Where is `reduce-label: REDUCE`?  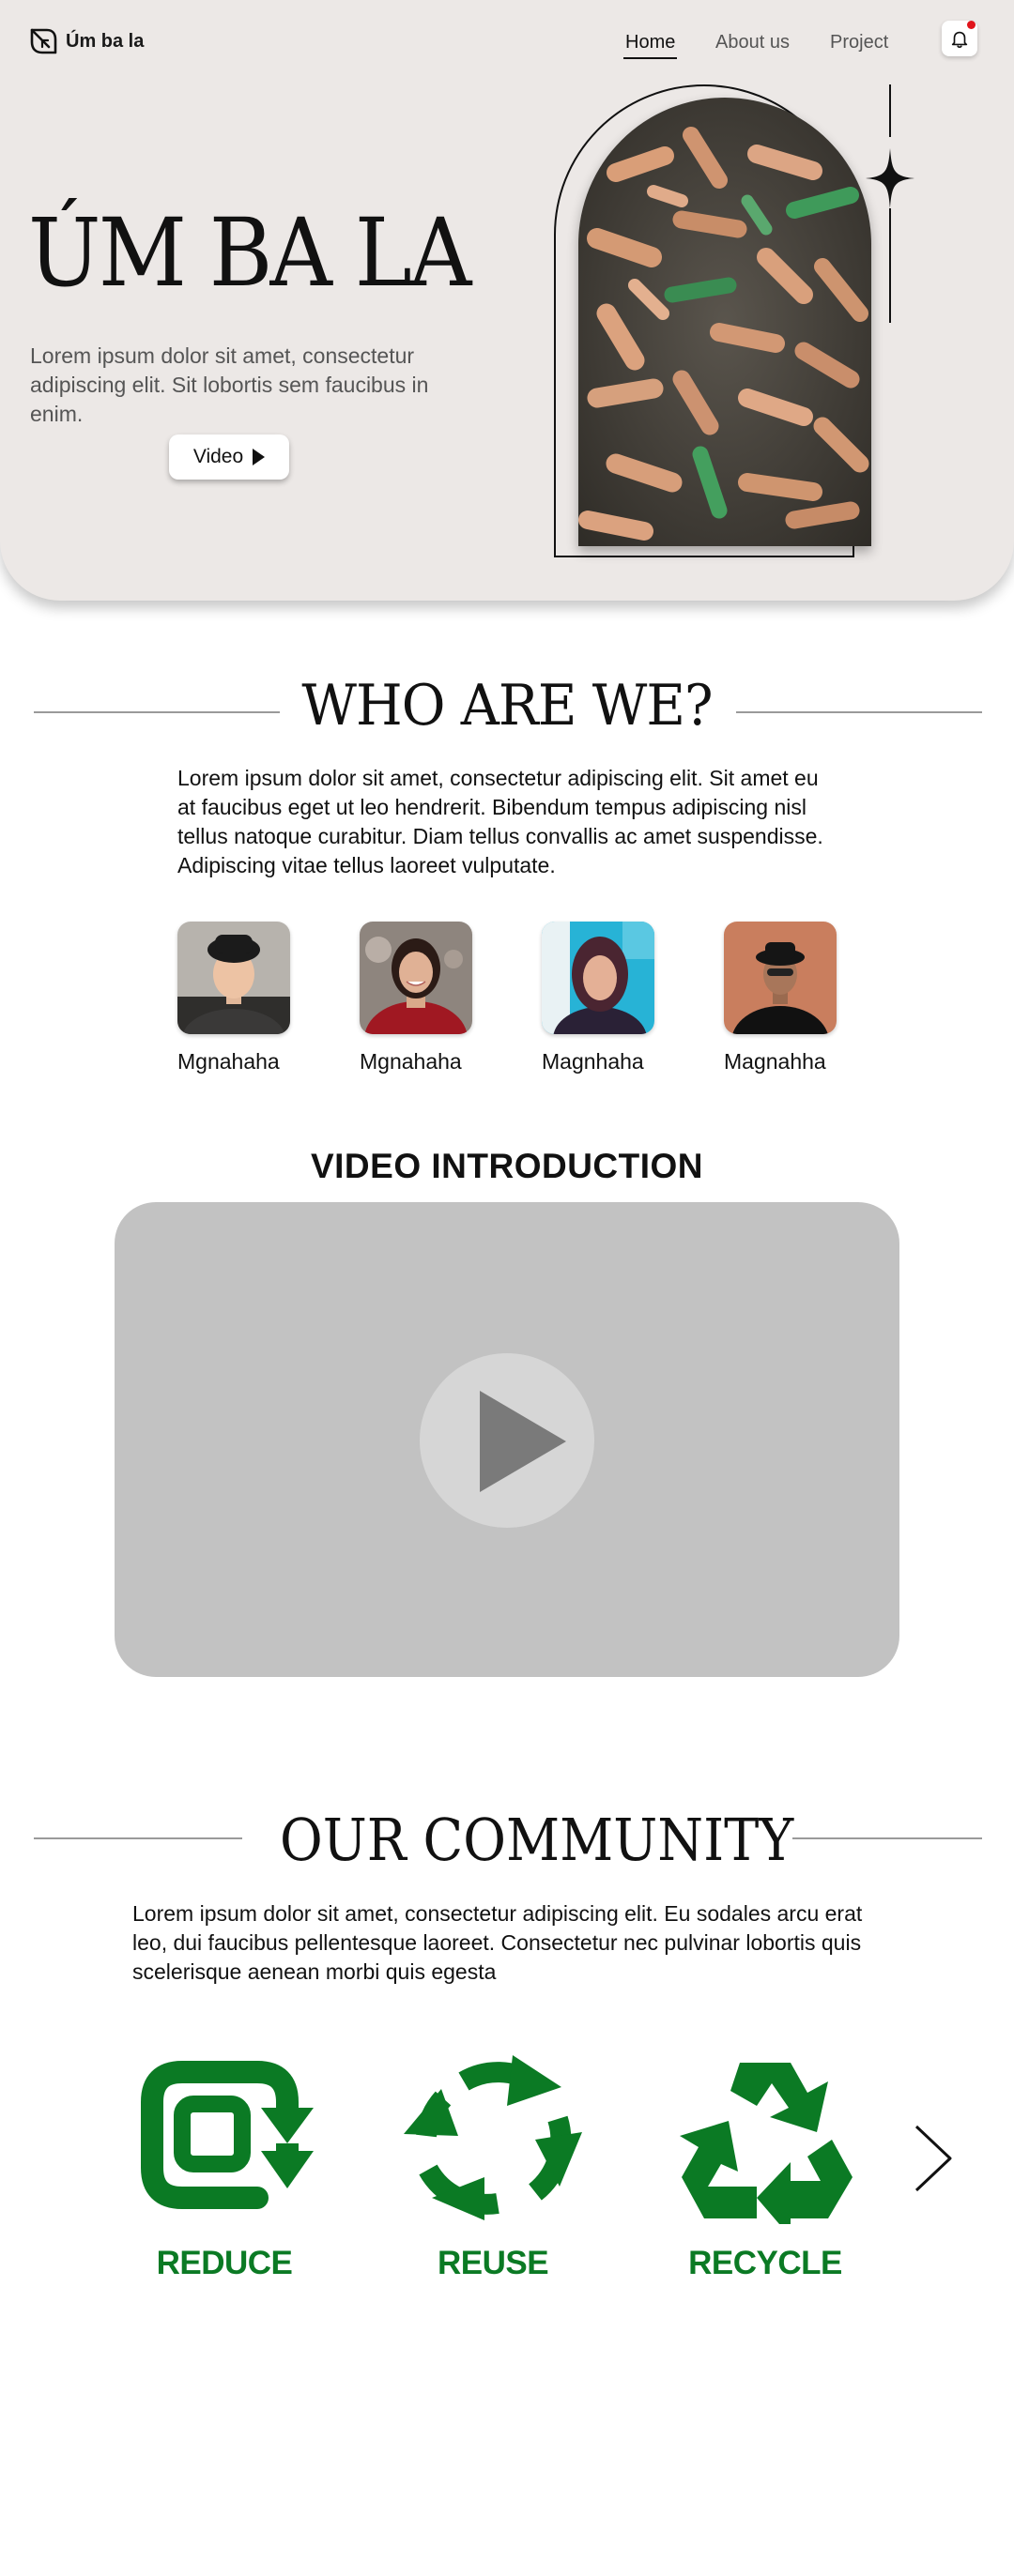
reduce-label: REDUCE is located at coordinates (225, 2263).